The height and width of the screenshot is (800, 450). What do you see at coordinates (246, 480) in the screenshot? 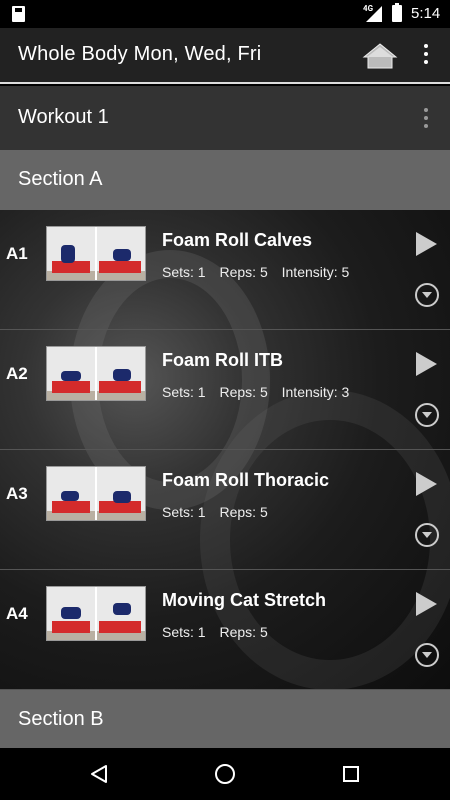
I see `exercise-name: Foam Roll Thoracic` at bounding box center [246, 480].